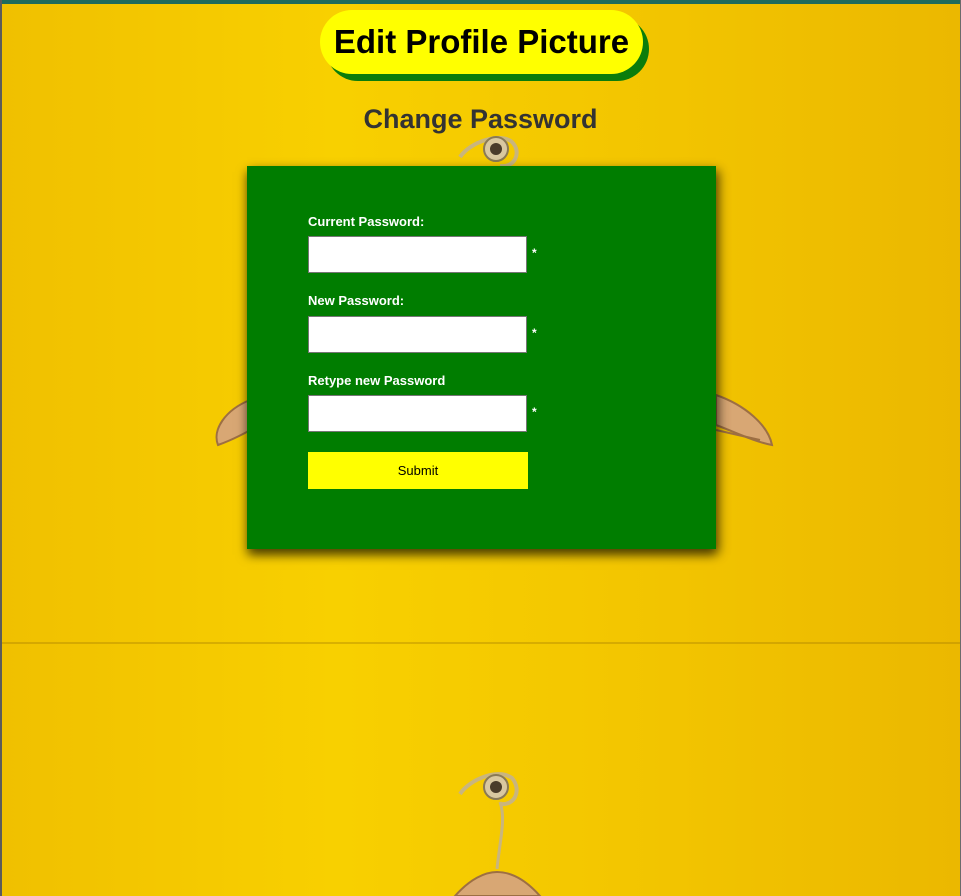  What do you see at coordinates (480, 2) in the screenshot?
I see `top-border` at bounding box center [480, 2].